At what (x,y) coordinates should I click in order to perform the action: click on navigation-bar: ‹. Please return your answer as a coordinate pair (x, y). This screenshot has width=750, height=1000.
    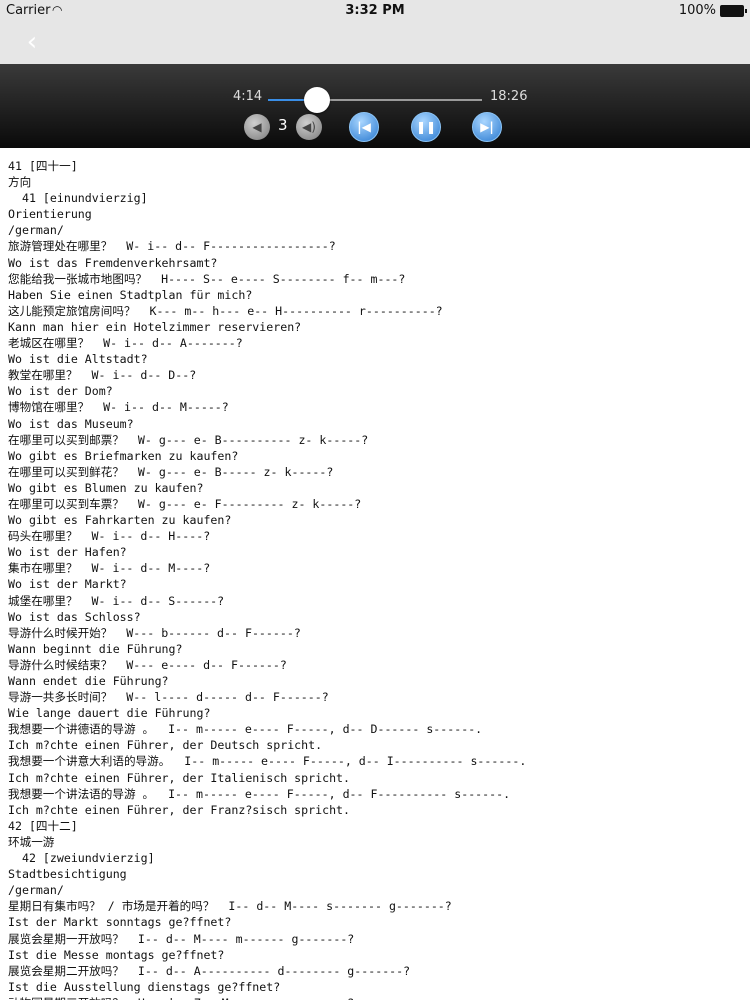
    Looking at the image, I should click on (375, 43).